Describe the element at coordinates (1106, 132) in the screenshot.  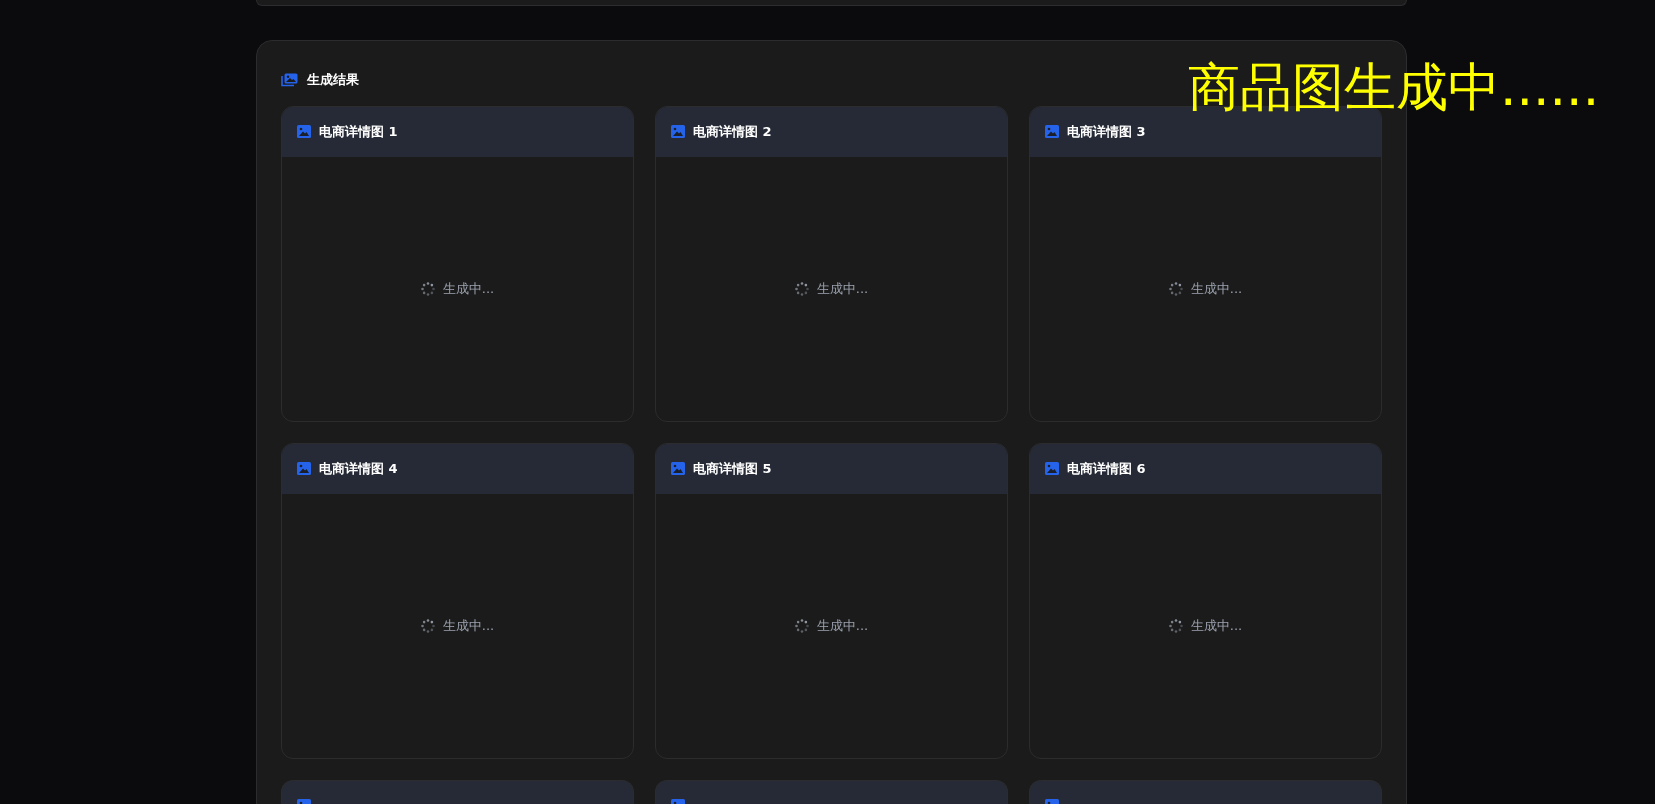
I see `card-title: 电商详情图 3` at that location.